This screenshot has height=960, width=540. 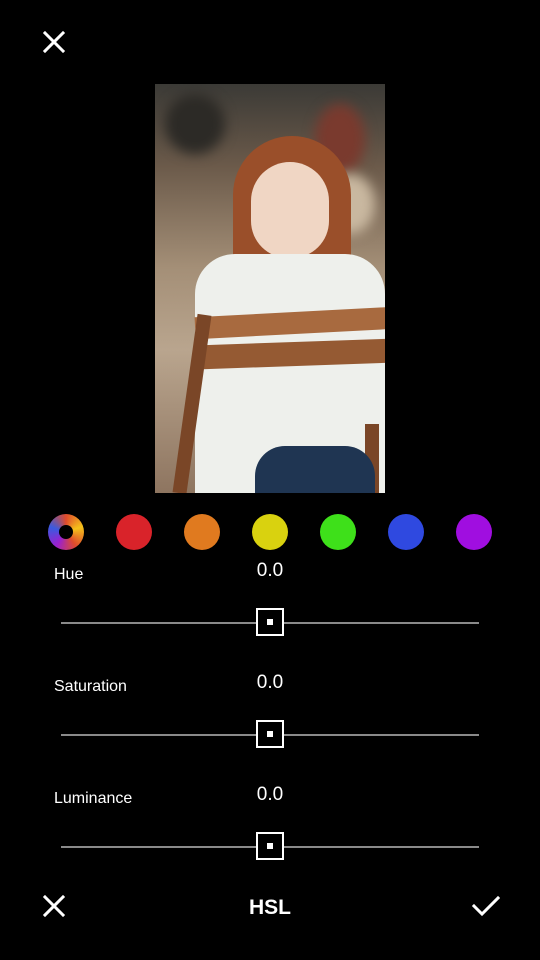 What do you see at coordinates (90, 686) in the screenshot?
I see `saturation-label: Saturation` at bounding box center [90, 686].